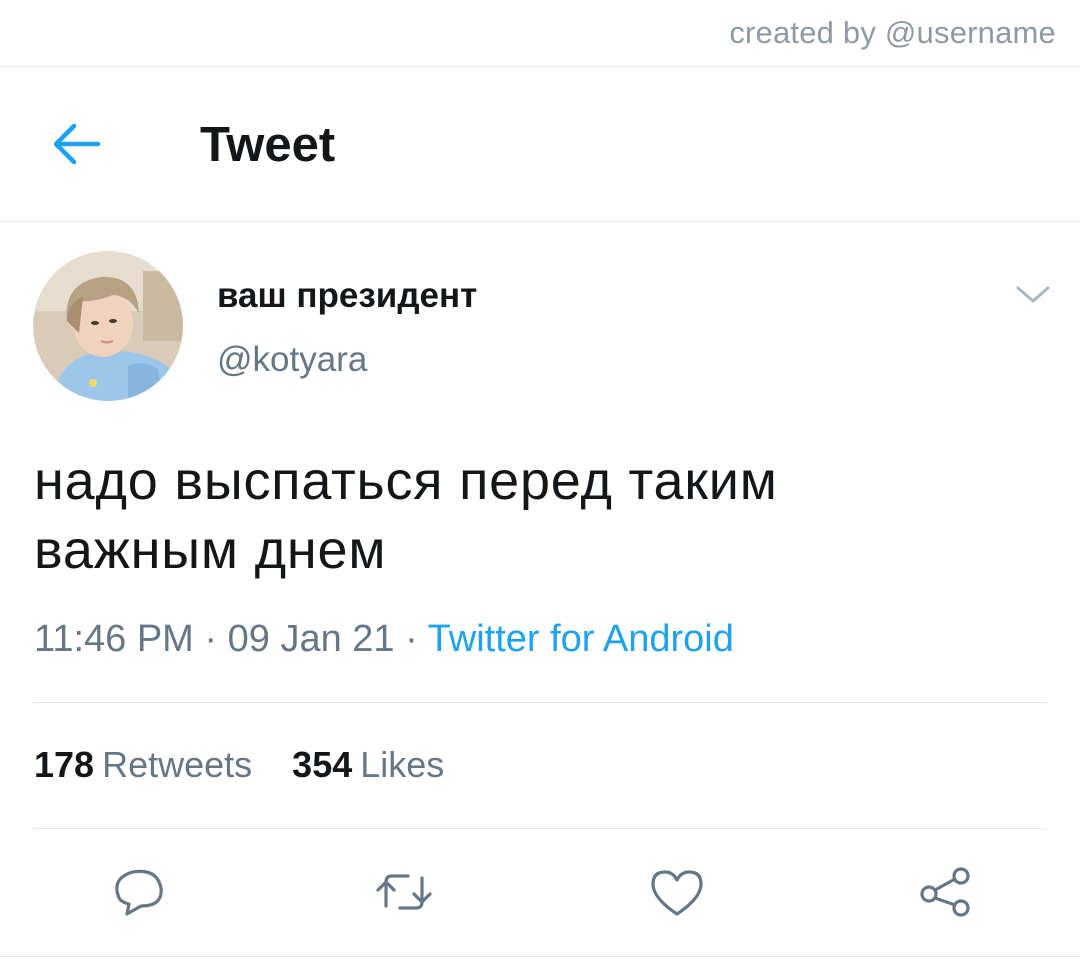 Image resolution: width=1080 pixels, height=976 pixels. Describe the element at coordinates (402, 764) in the screenshot. I see `likes-label: Likes` at that location.